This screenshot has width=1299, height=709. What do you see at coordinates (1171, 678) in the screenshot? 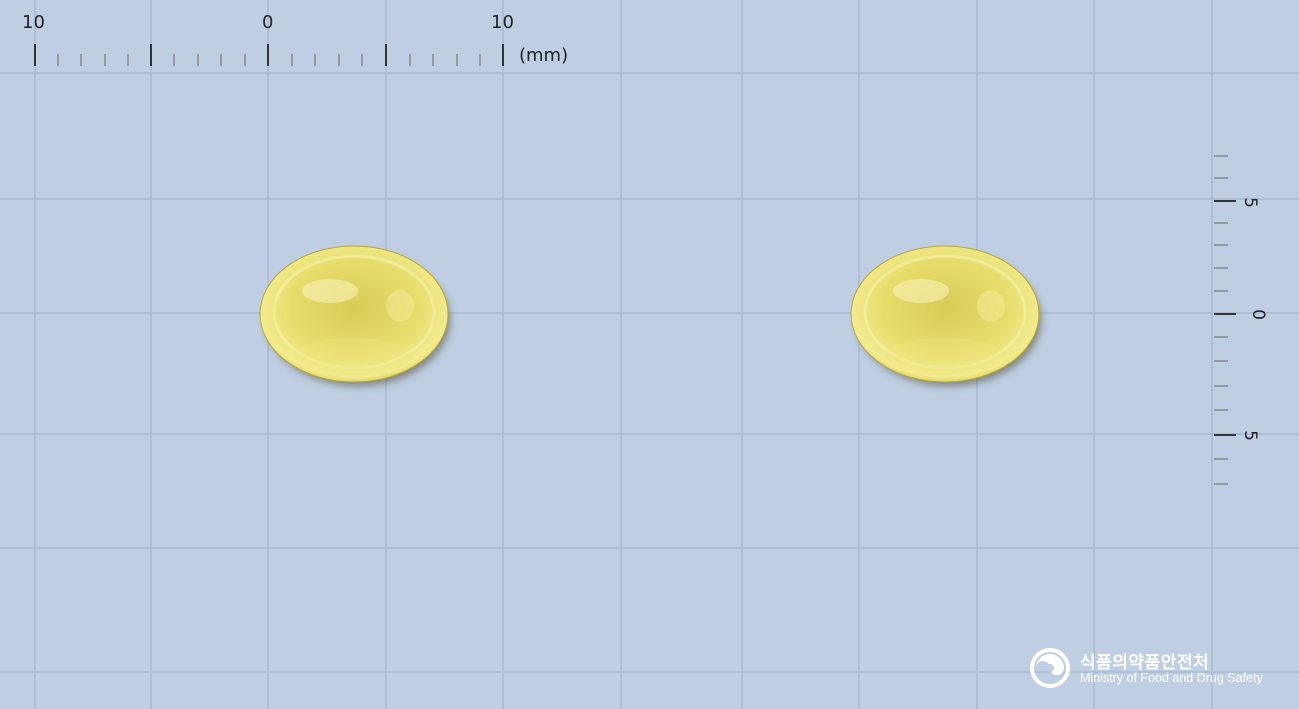
I see `logo-english-text: Ministry of Food and Drug Safety` at bounding box center [1171, 678].